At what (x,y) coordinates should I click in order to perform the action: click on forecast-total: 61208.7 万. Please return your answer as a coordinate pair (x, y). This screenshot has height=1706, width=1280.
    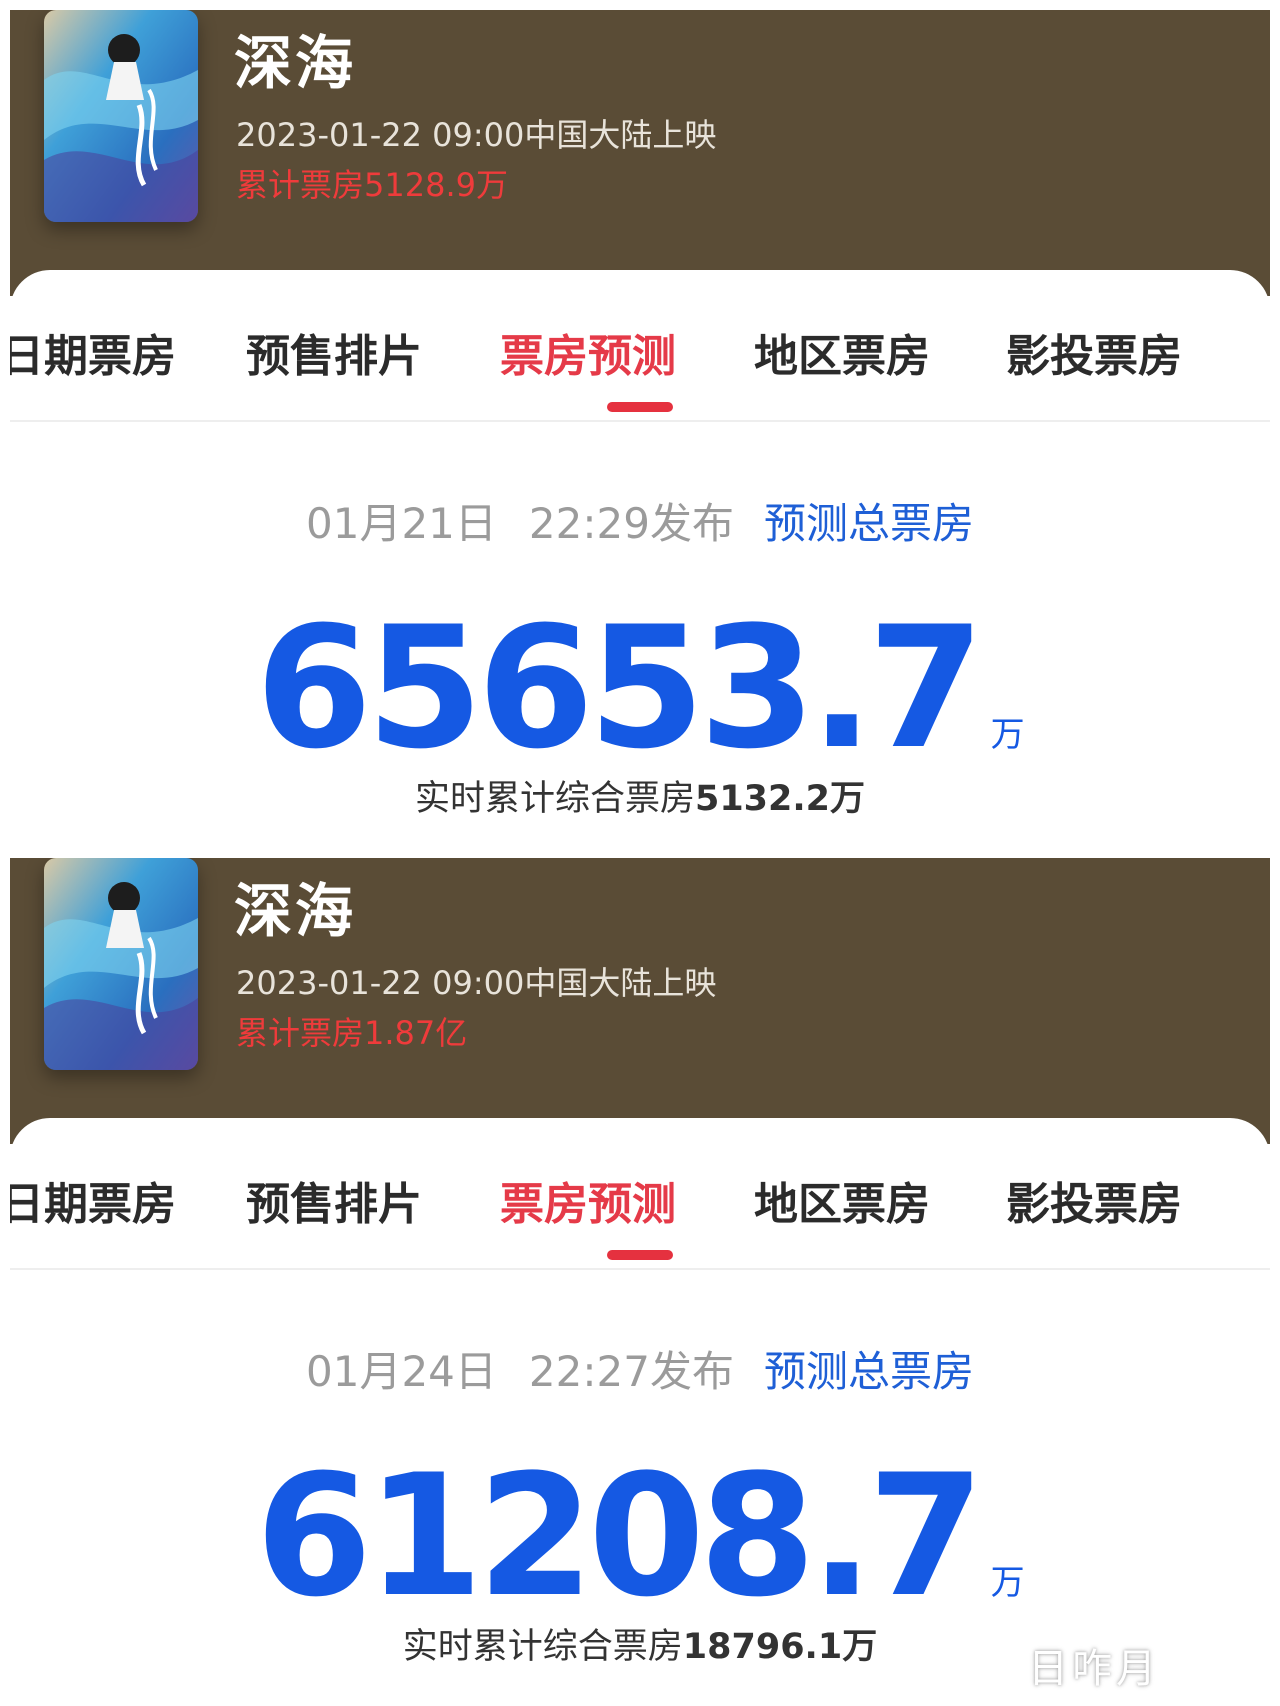
    Looking at the image, I should click on (640, 1536).